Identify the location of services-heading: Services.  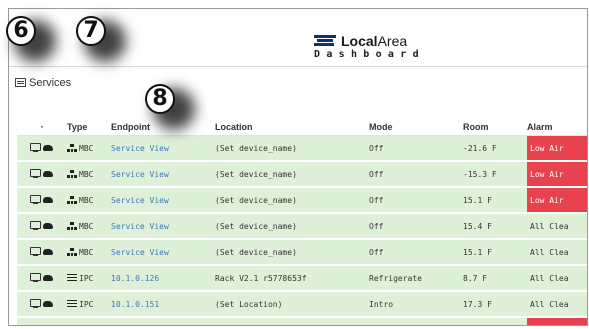
(43, 83).